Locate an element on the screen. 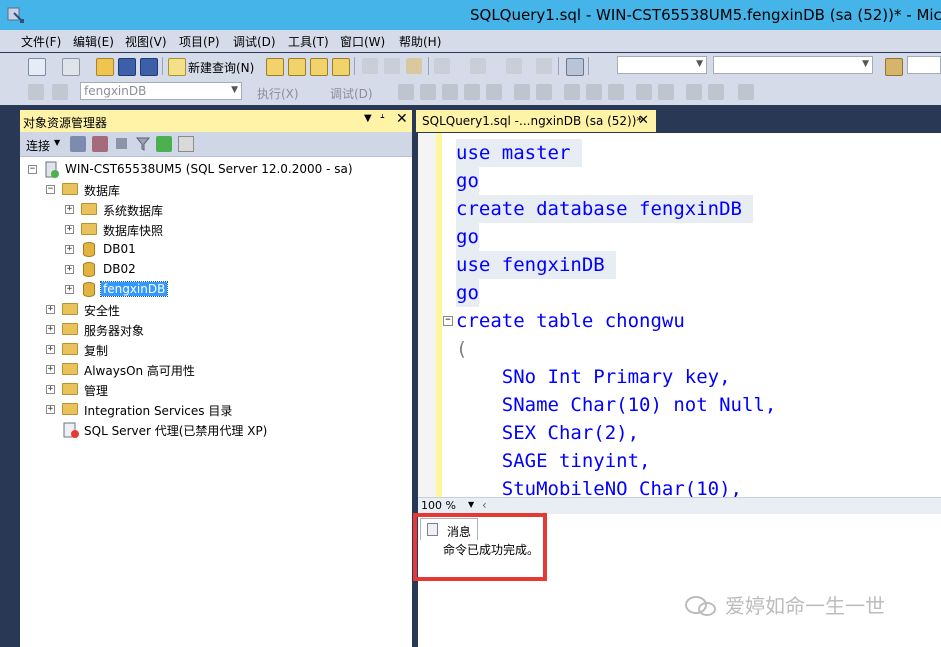  close-icon: ✕ is located at coordinates (402, 119).